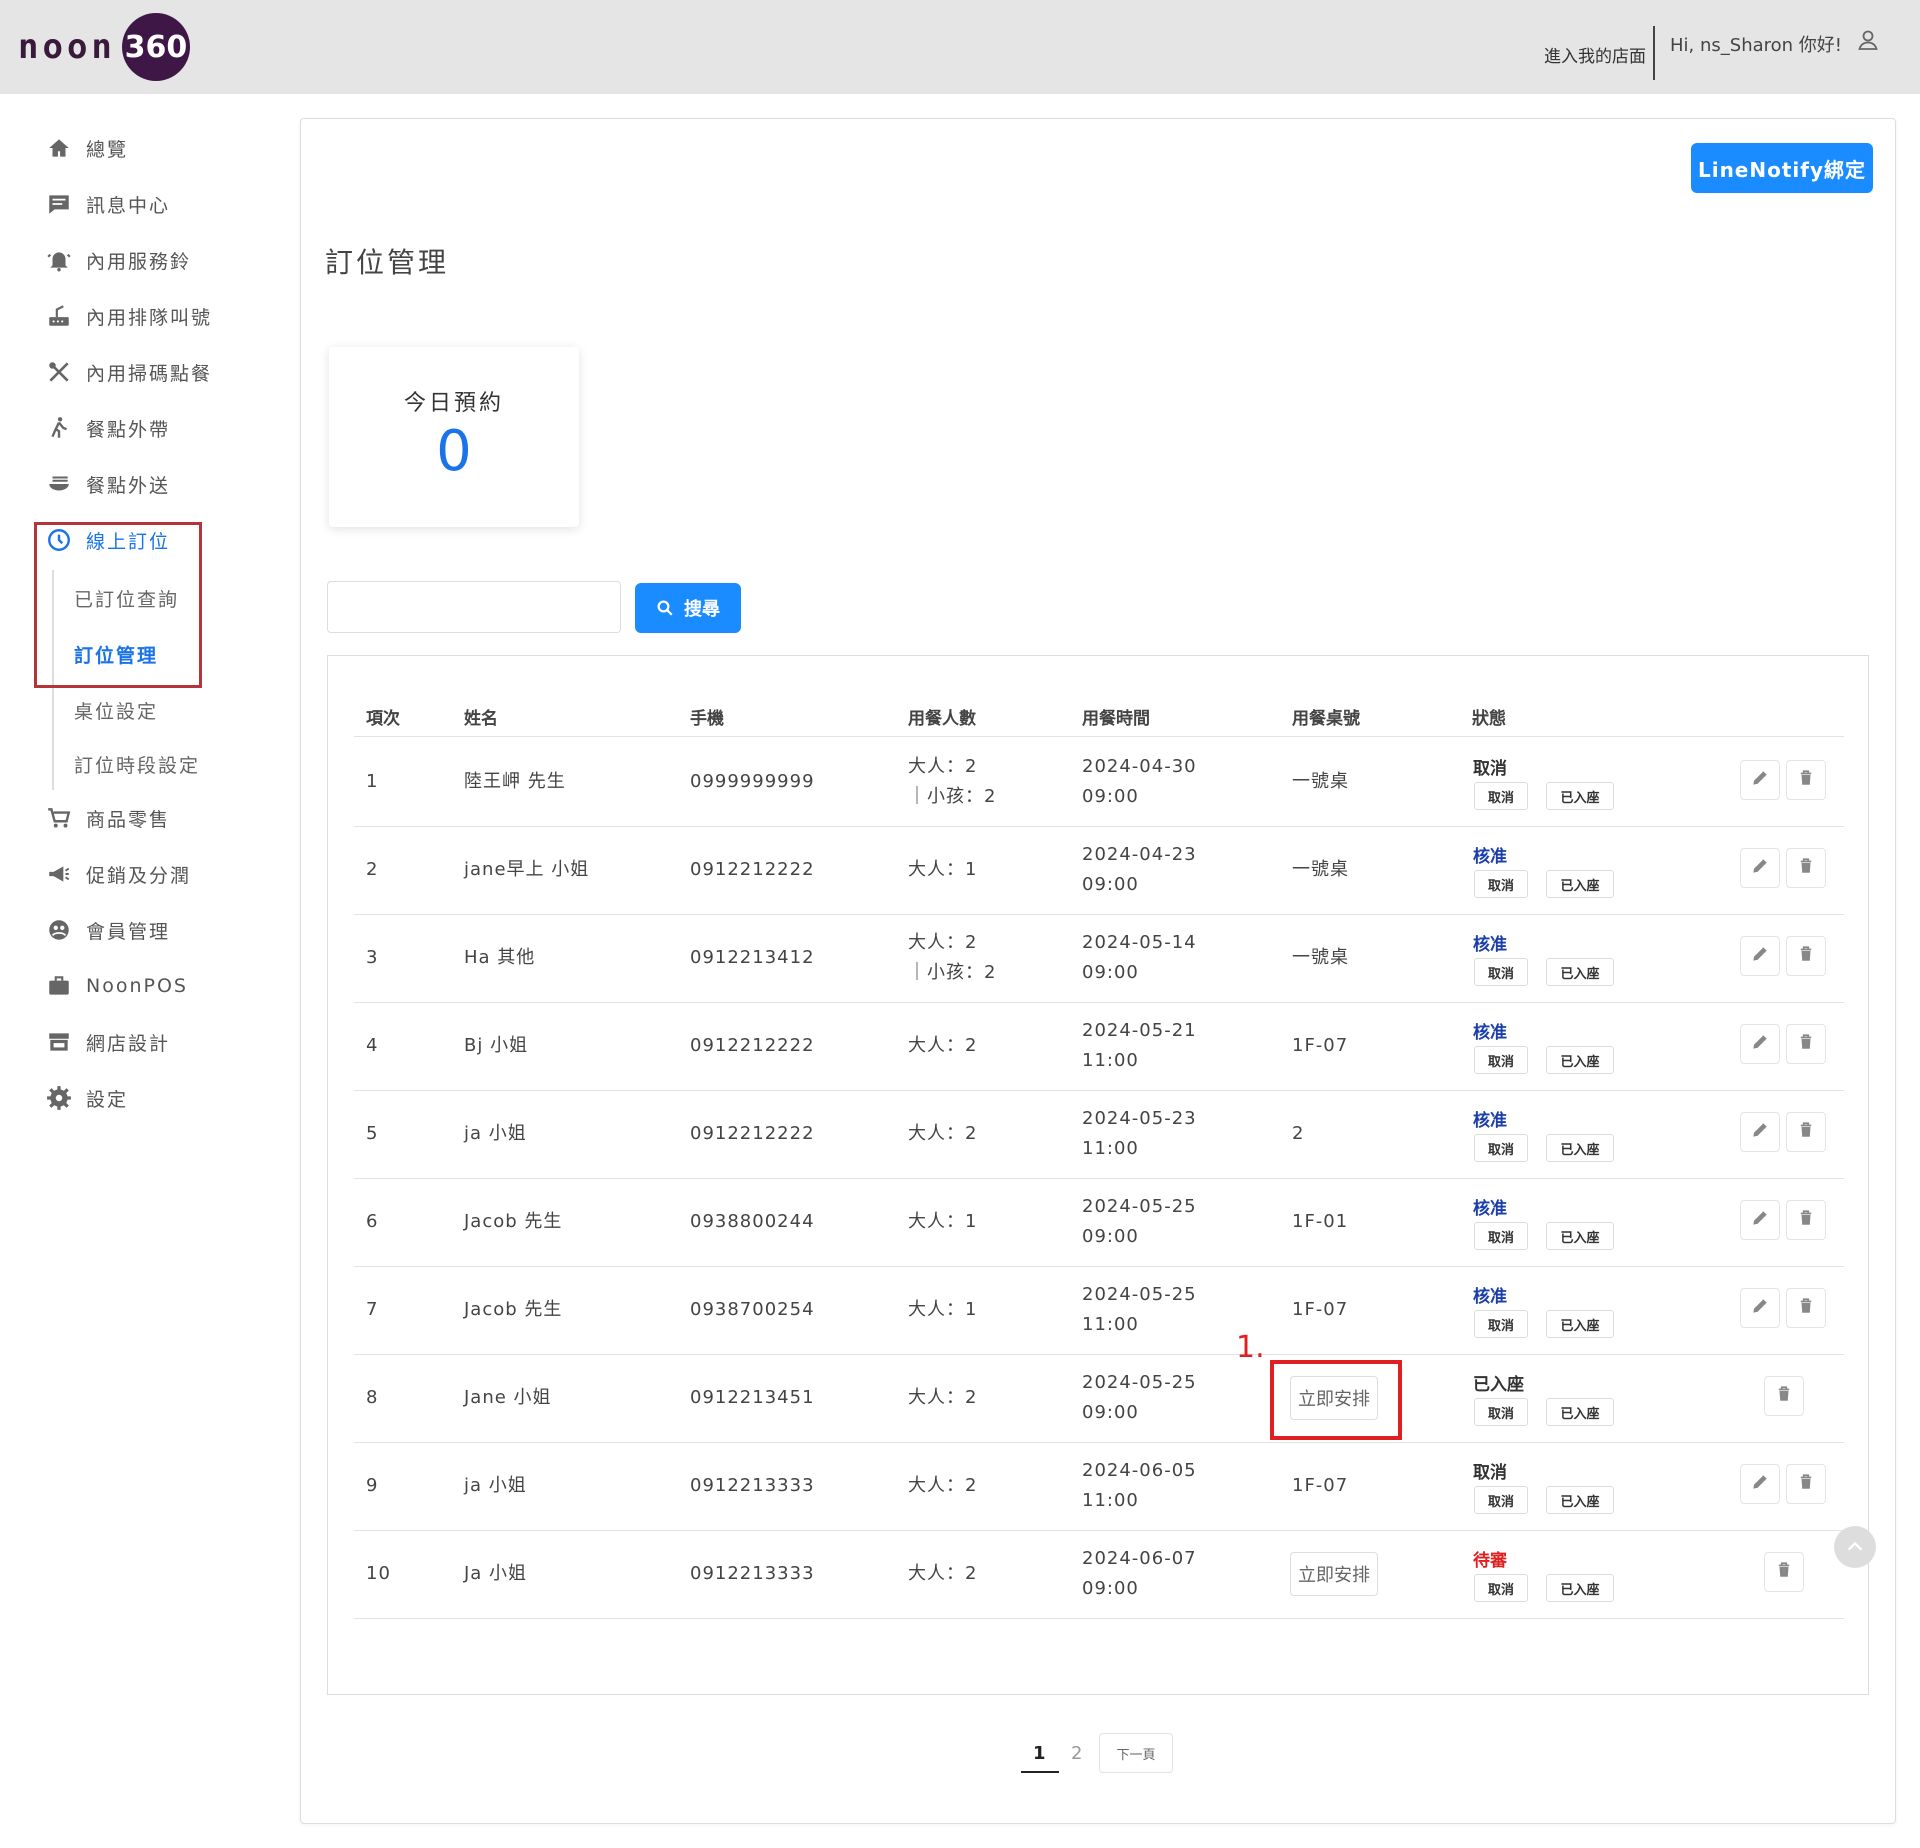 This screenshot has width=1920, height=1848. Describe the element at coordinates (1139, 766) in the screenshot. I see `row-date: 2024-04-30` at that location.